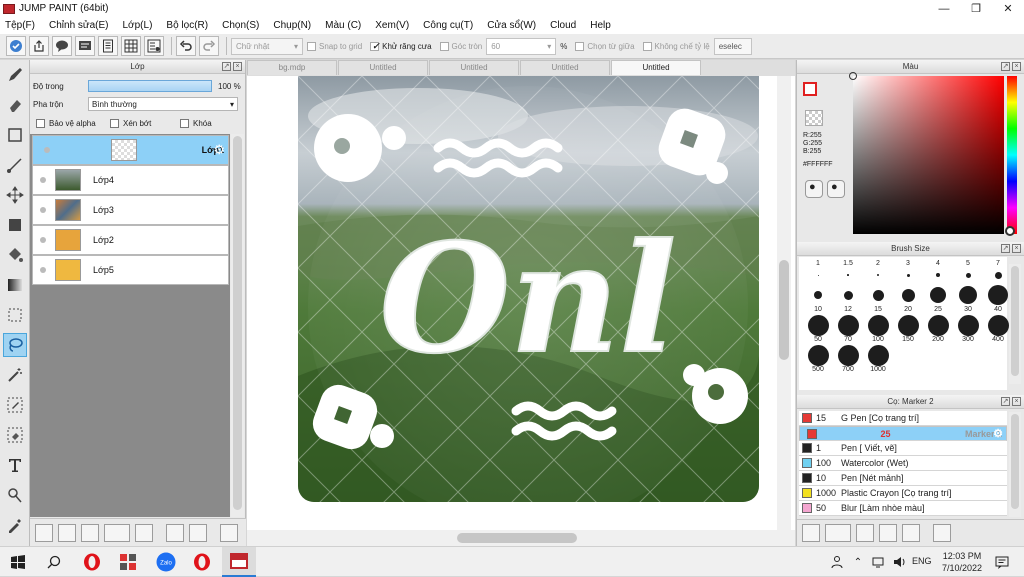 This screenshot has height=577, width=1024. Describe the element at coordinates (865, 533) in the screenshot. I see `copy-brush-button` at that location.